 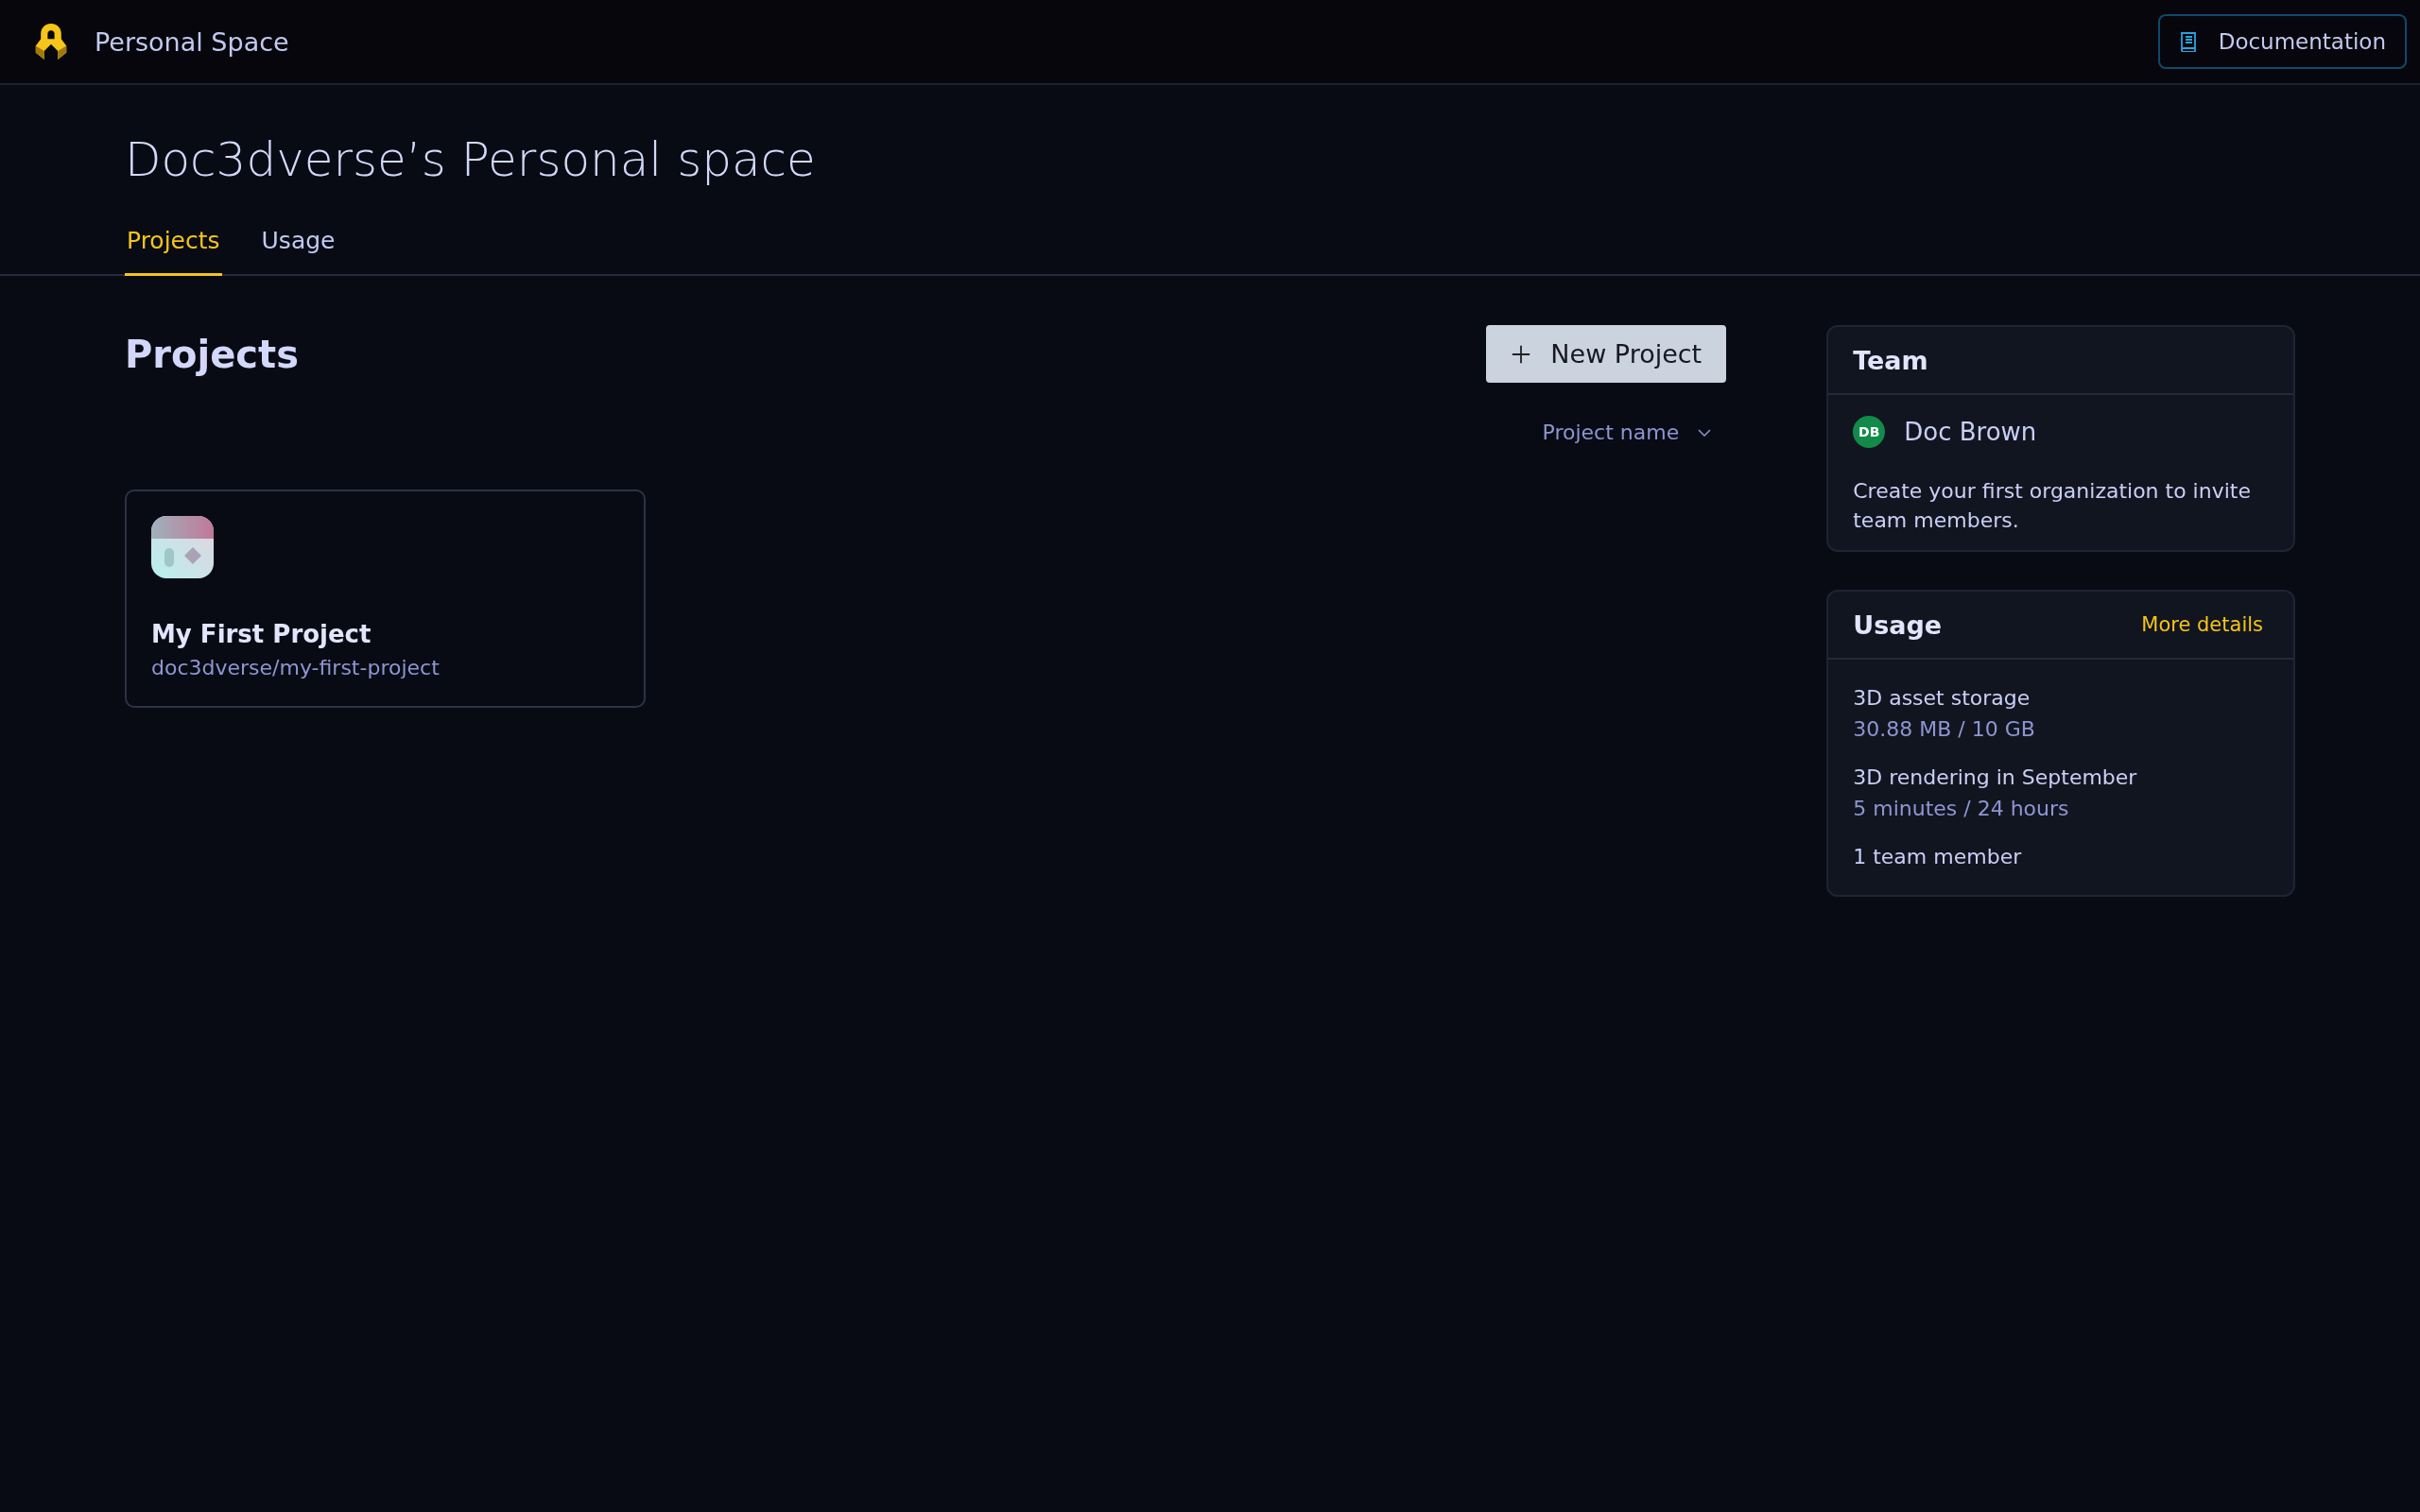 I want to click on usage-value: 30.88 MB / 10 GB, so click(x=1944, y=729).